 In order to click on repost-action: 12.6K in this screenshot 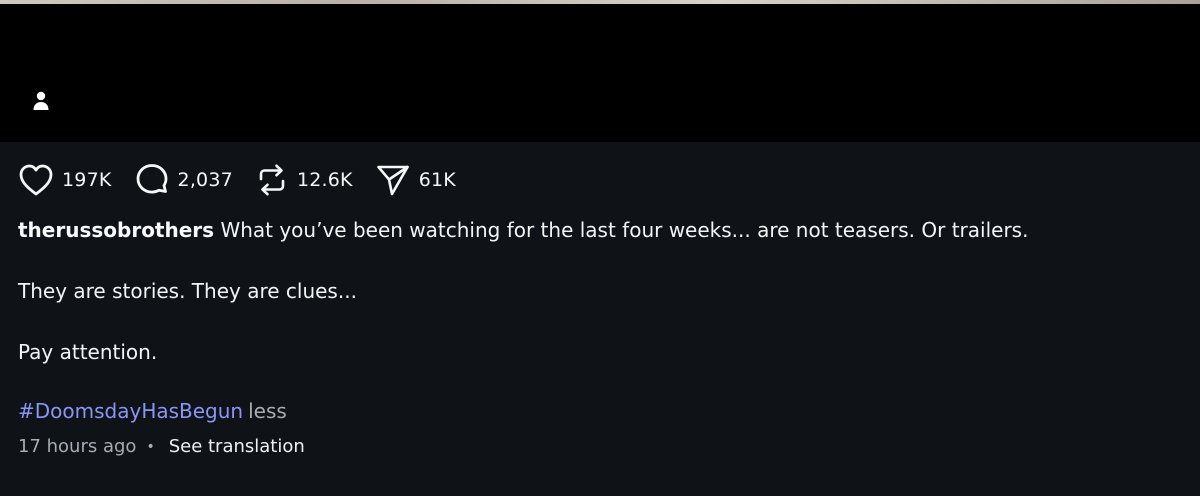, I will do `click(304, 180)`.